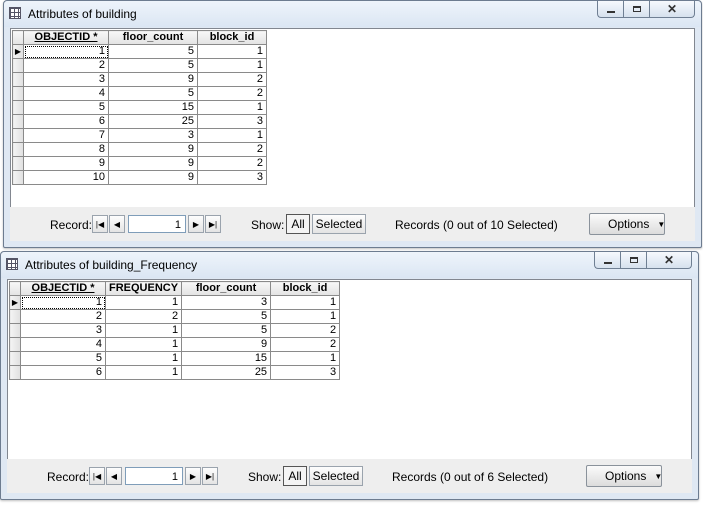  What do you see at coordinates (624, 476) in the screenshot?
I see `options-button: Options ▼` at bounding box center [624, 476].